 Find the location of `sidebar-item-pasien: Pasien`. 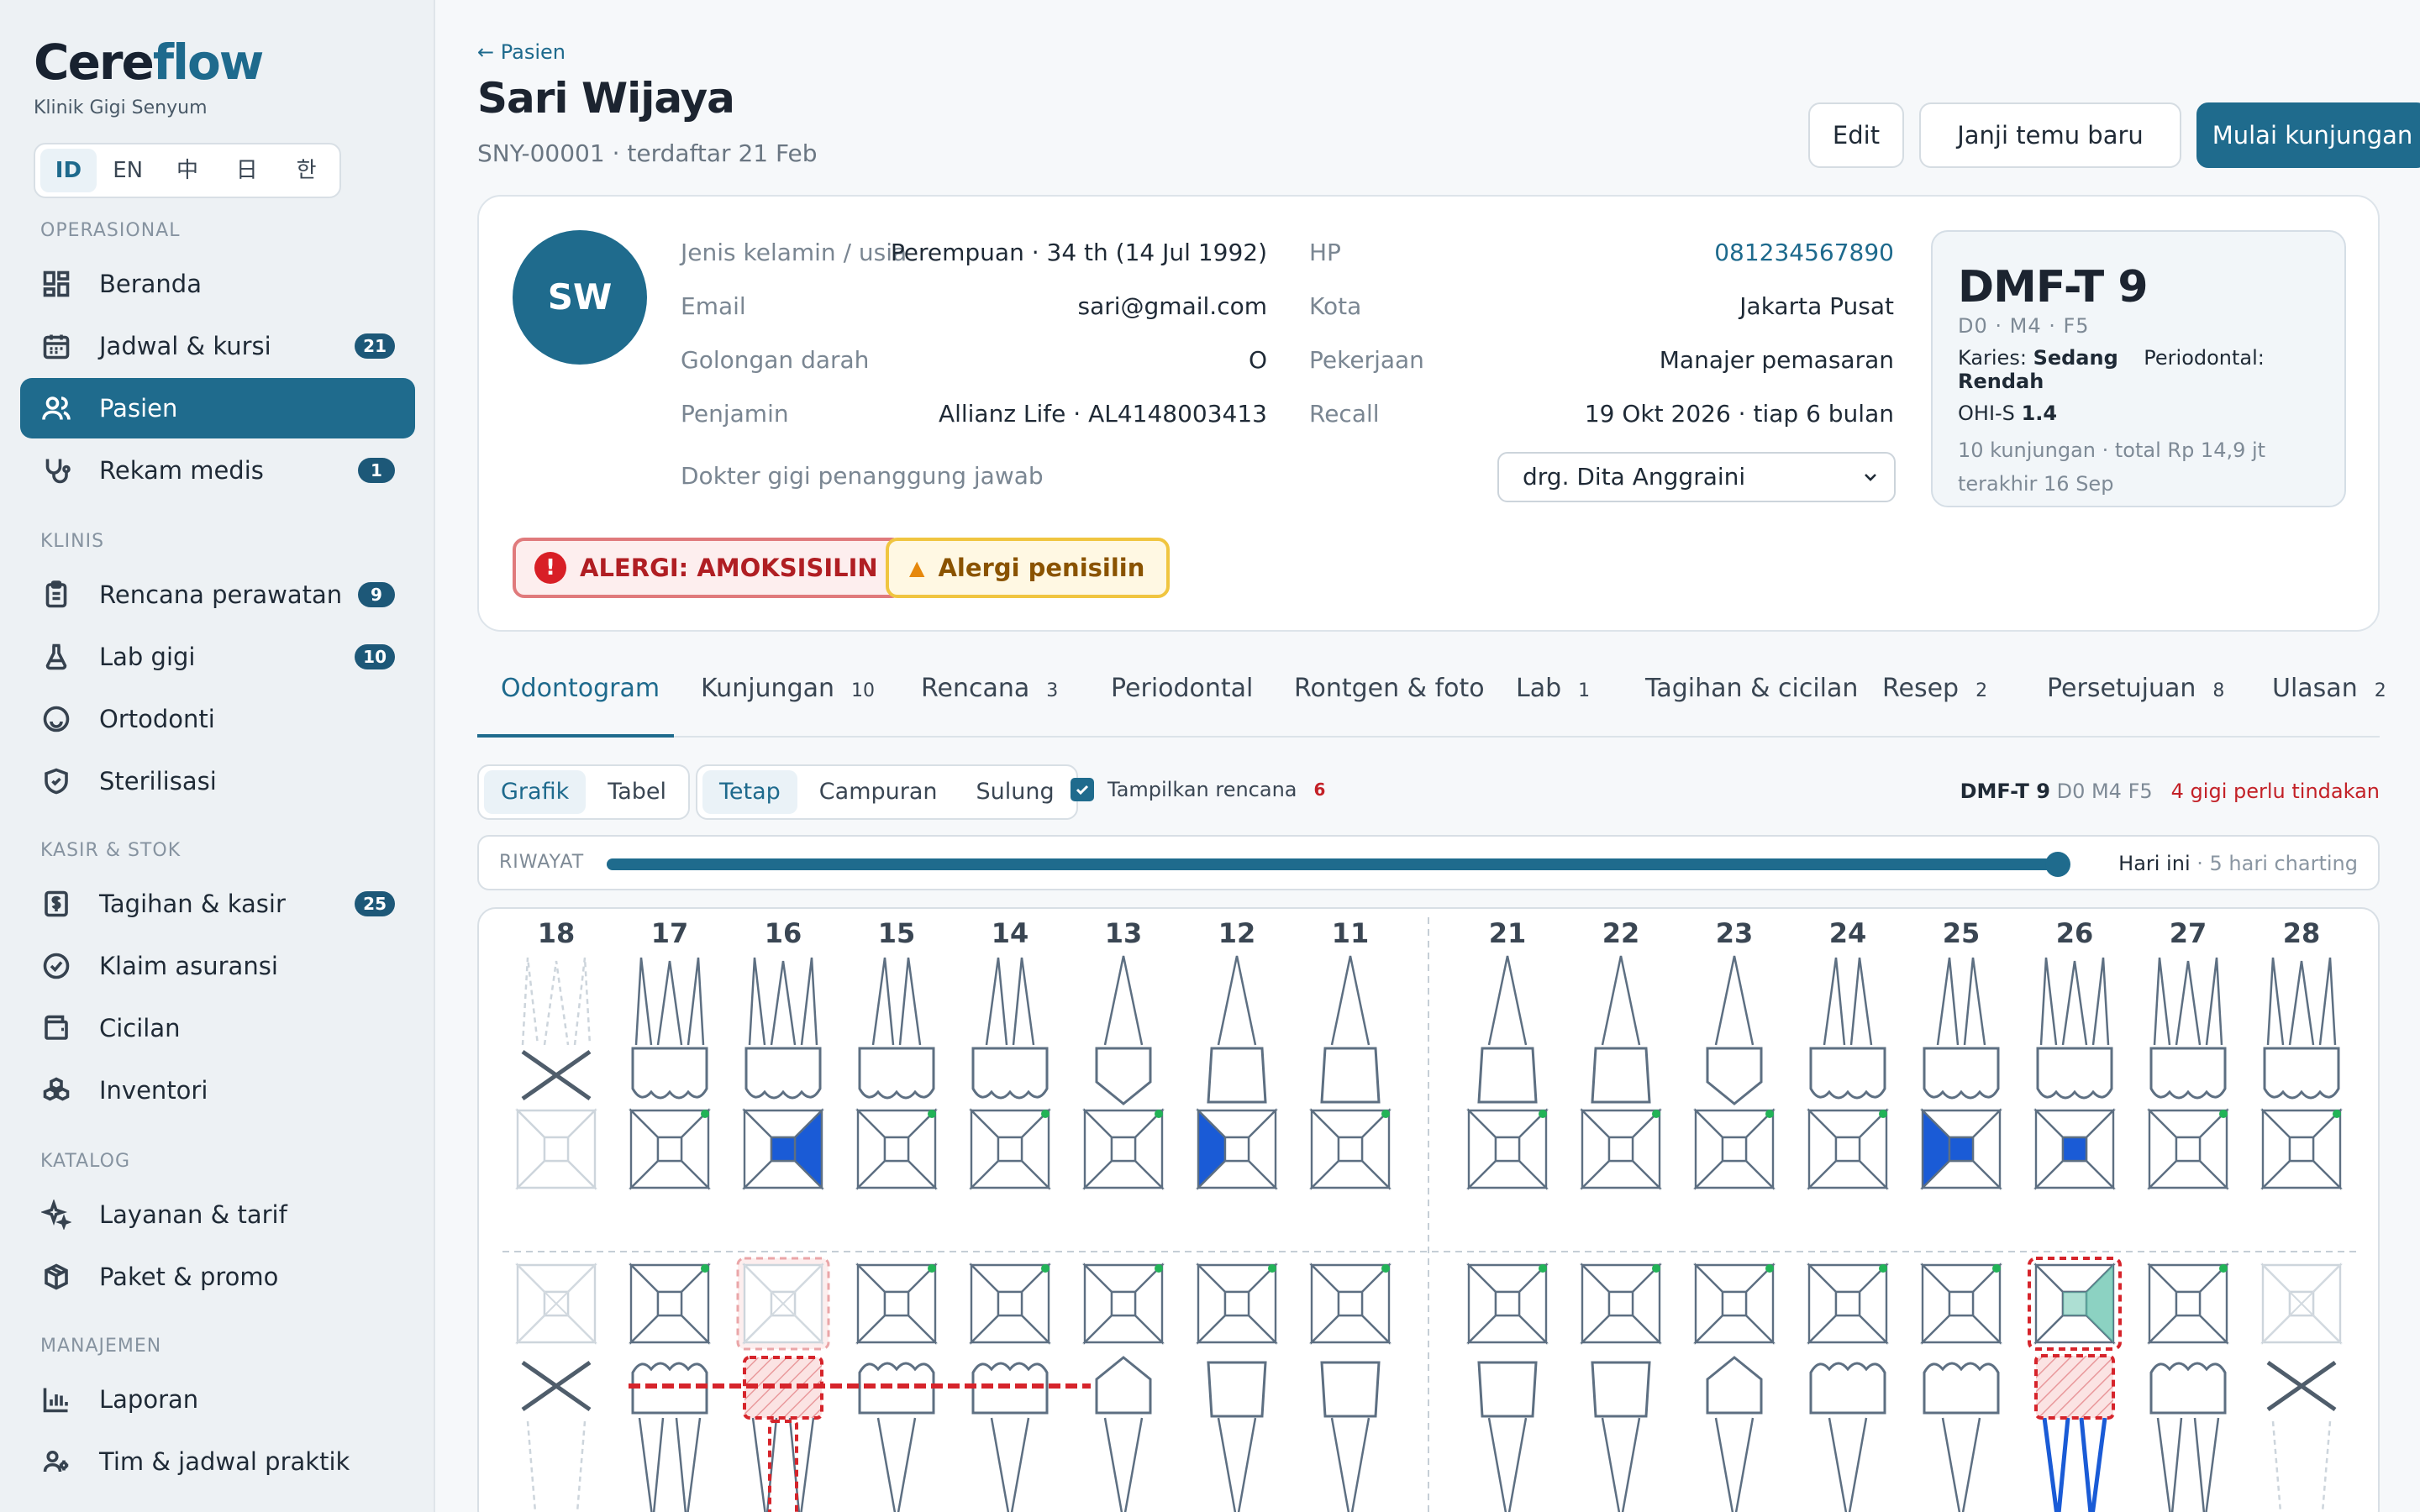

sidebar-item-pasien: Pasien is located at coordinates (218, 408).